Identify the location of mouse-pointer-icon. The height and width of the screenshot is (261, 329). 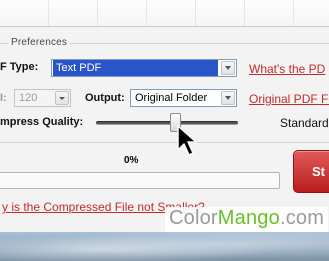
(187, 140).